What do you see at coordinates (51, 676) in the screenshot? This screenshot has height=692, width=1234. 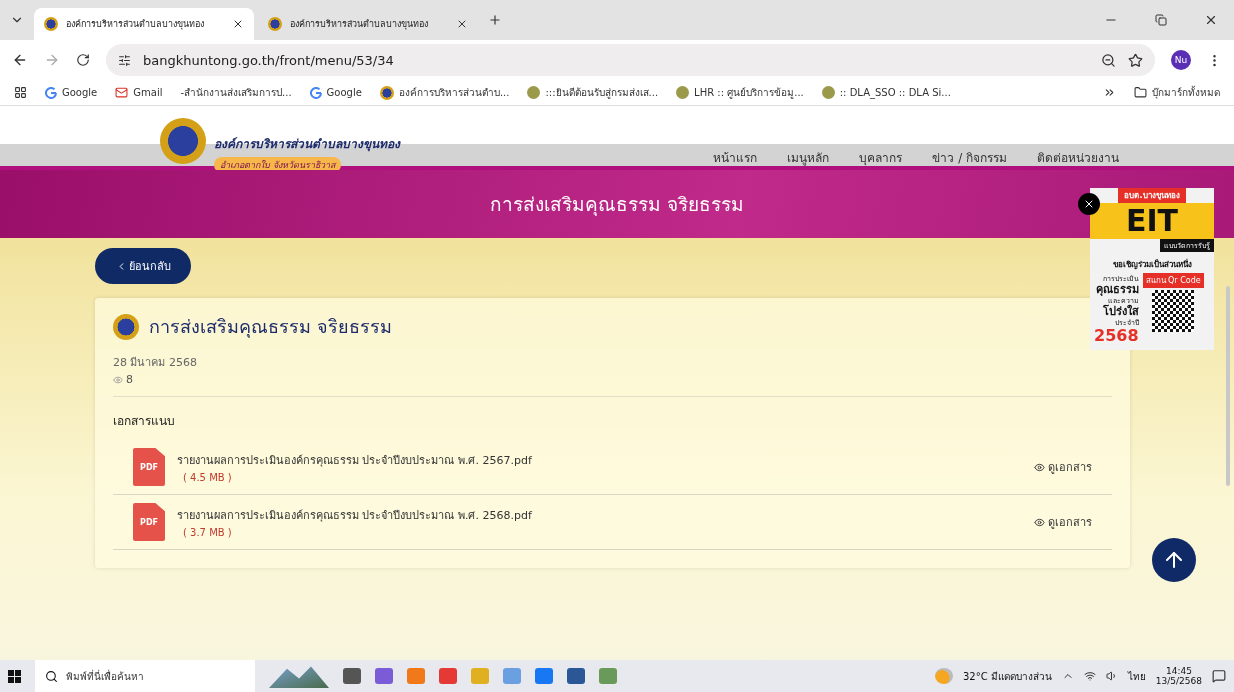 I see `search-icon` at bounding box center [51, 676].